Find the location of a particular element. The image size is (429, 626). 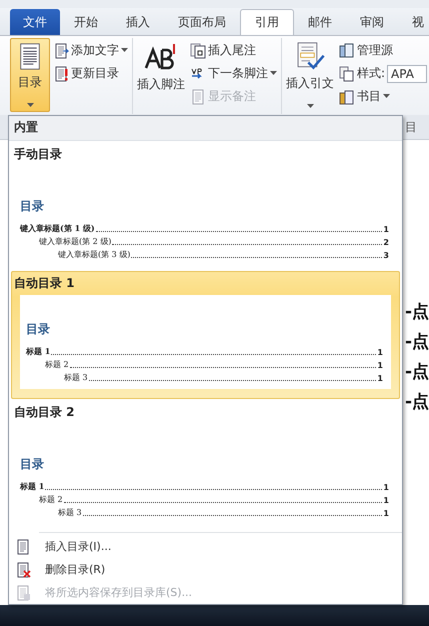

page-number: 3 is located at coordinates (386, 255).